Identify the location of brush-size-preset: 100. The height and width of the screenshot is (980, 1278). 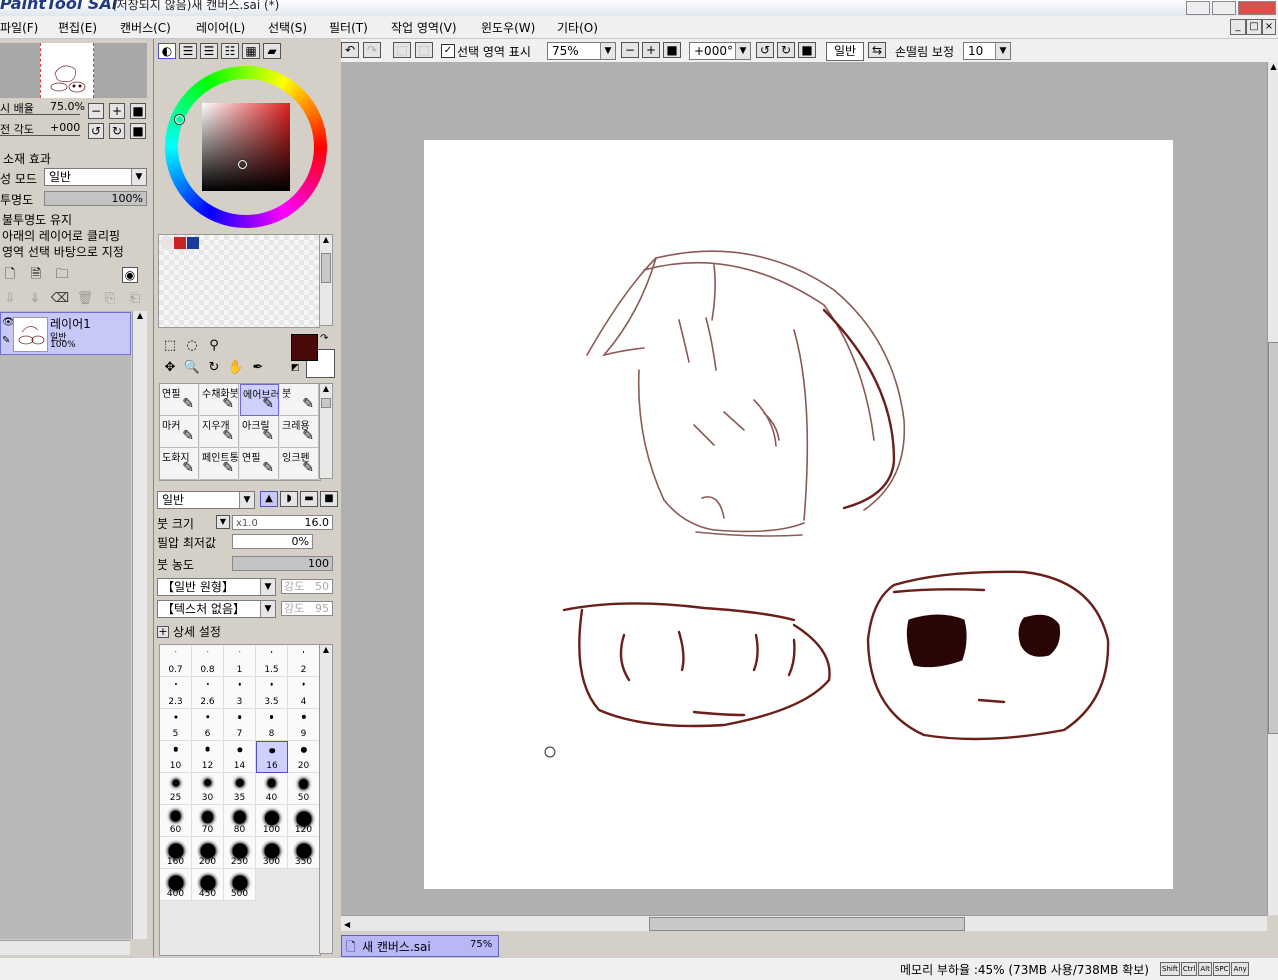
(272, 821).